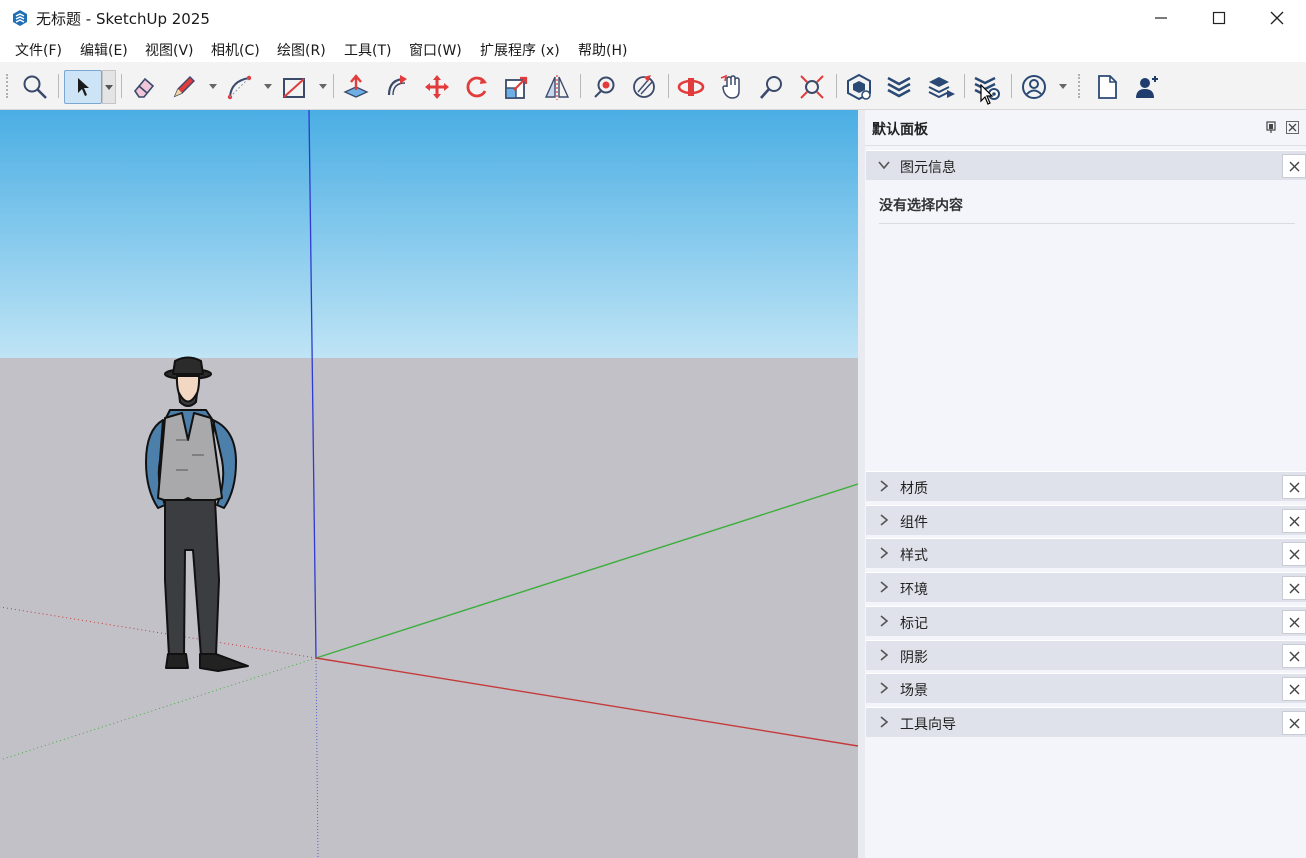 This screenshot has height=858, width=1306. Describe the element at coordinates (1085, 128) in the screenshot. I see `tray-header: 默认面板` at that location.